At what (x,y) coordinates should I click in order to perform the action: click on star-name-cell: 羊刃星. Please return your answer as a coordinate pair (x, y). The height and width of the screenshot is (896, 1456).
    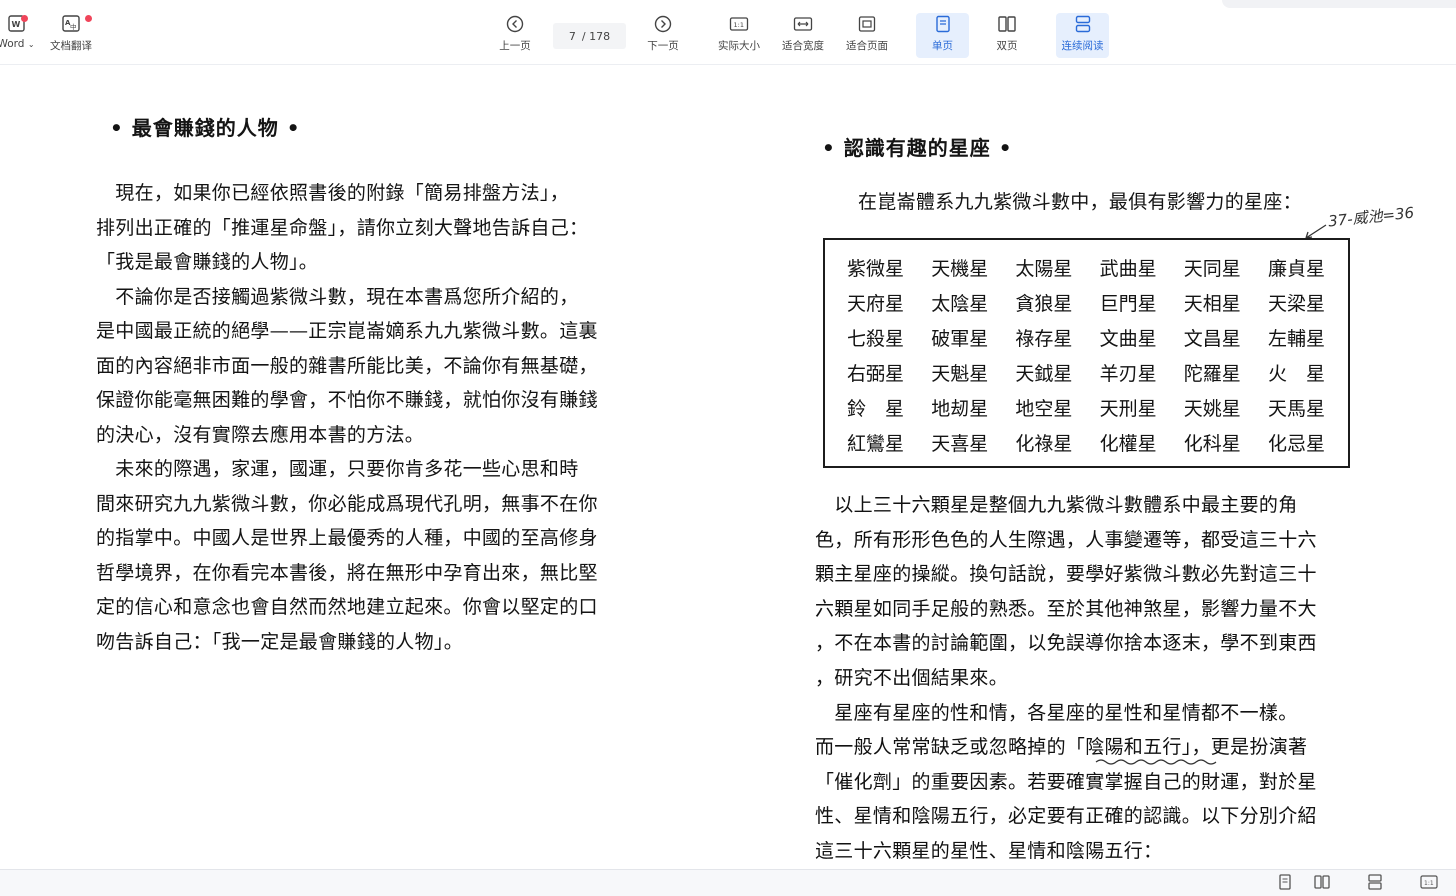
    Looking at the image, I should click on (1128, 374).